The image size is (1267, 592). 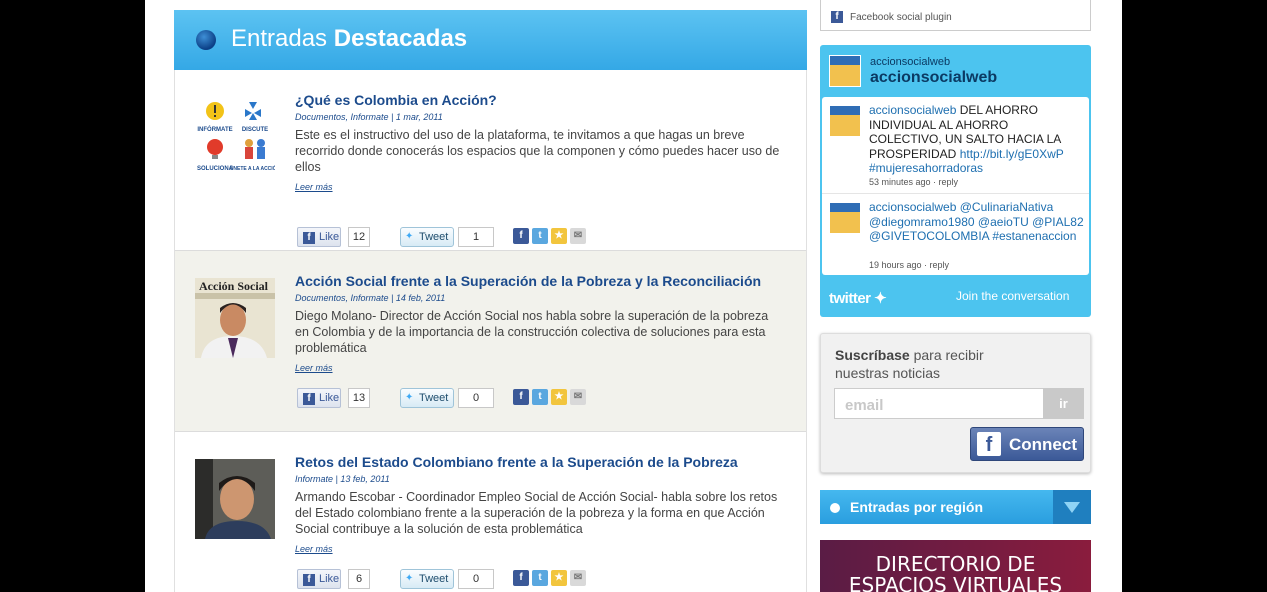 What do you see at coordinates (955, 582) in the screenshot?
I see `banner-line-2: ESPACIOS VIRTUALES` at bounding box center [955, 582].